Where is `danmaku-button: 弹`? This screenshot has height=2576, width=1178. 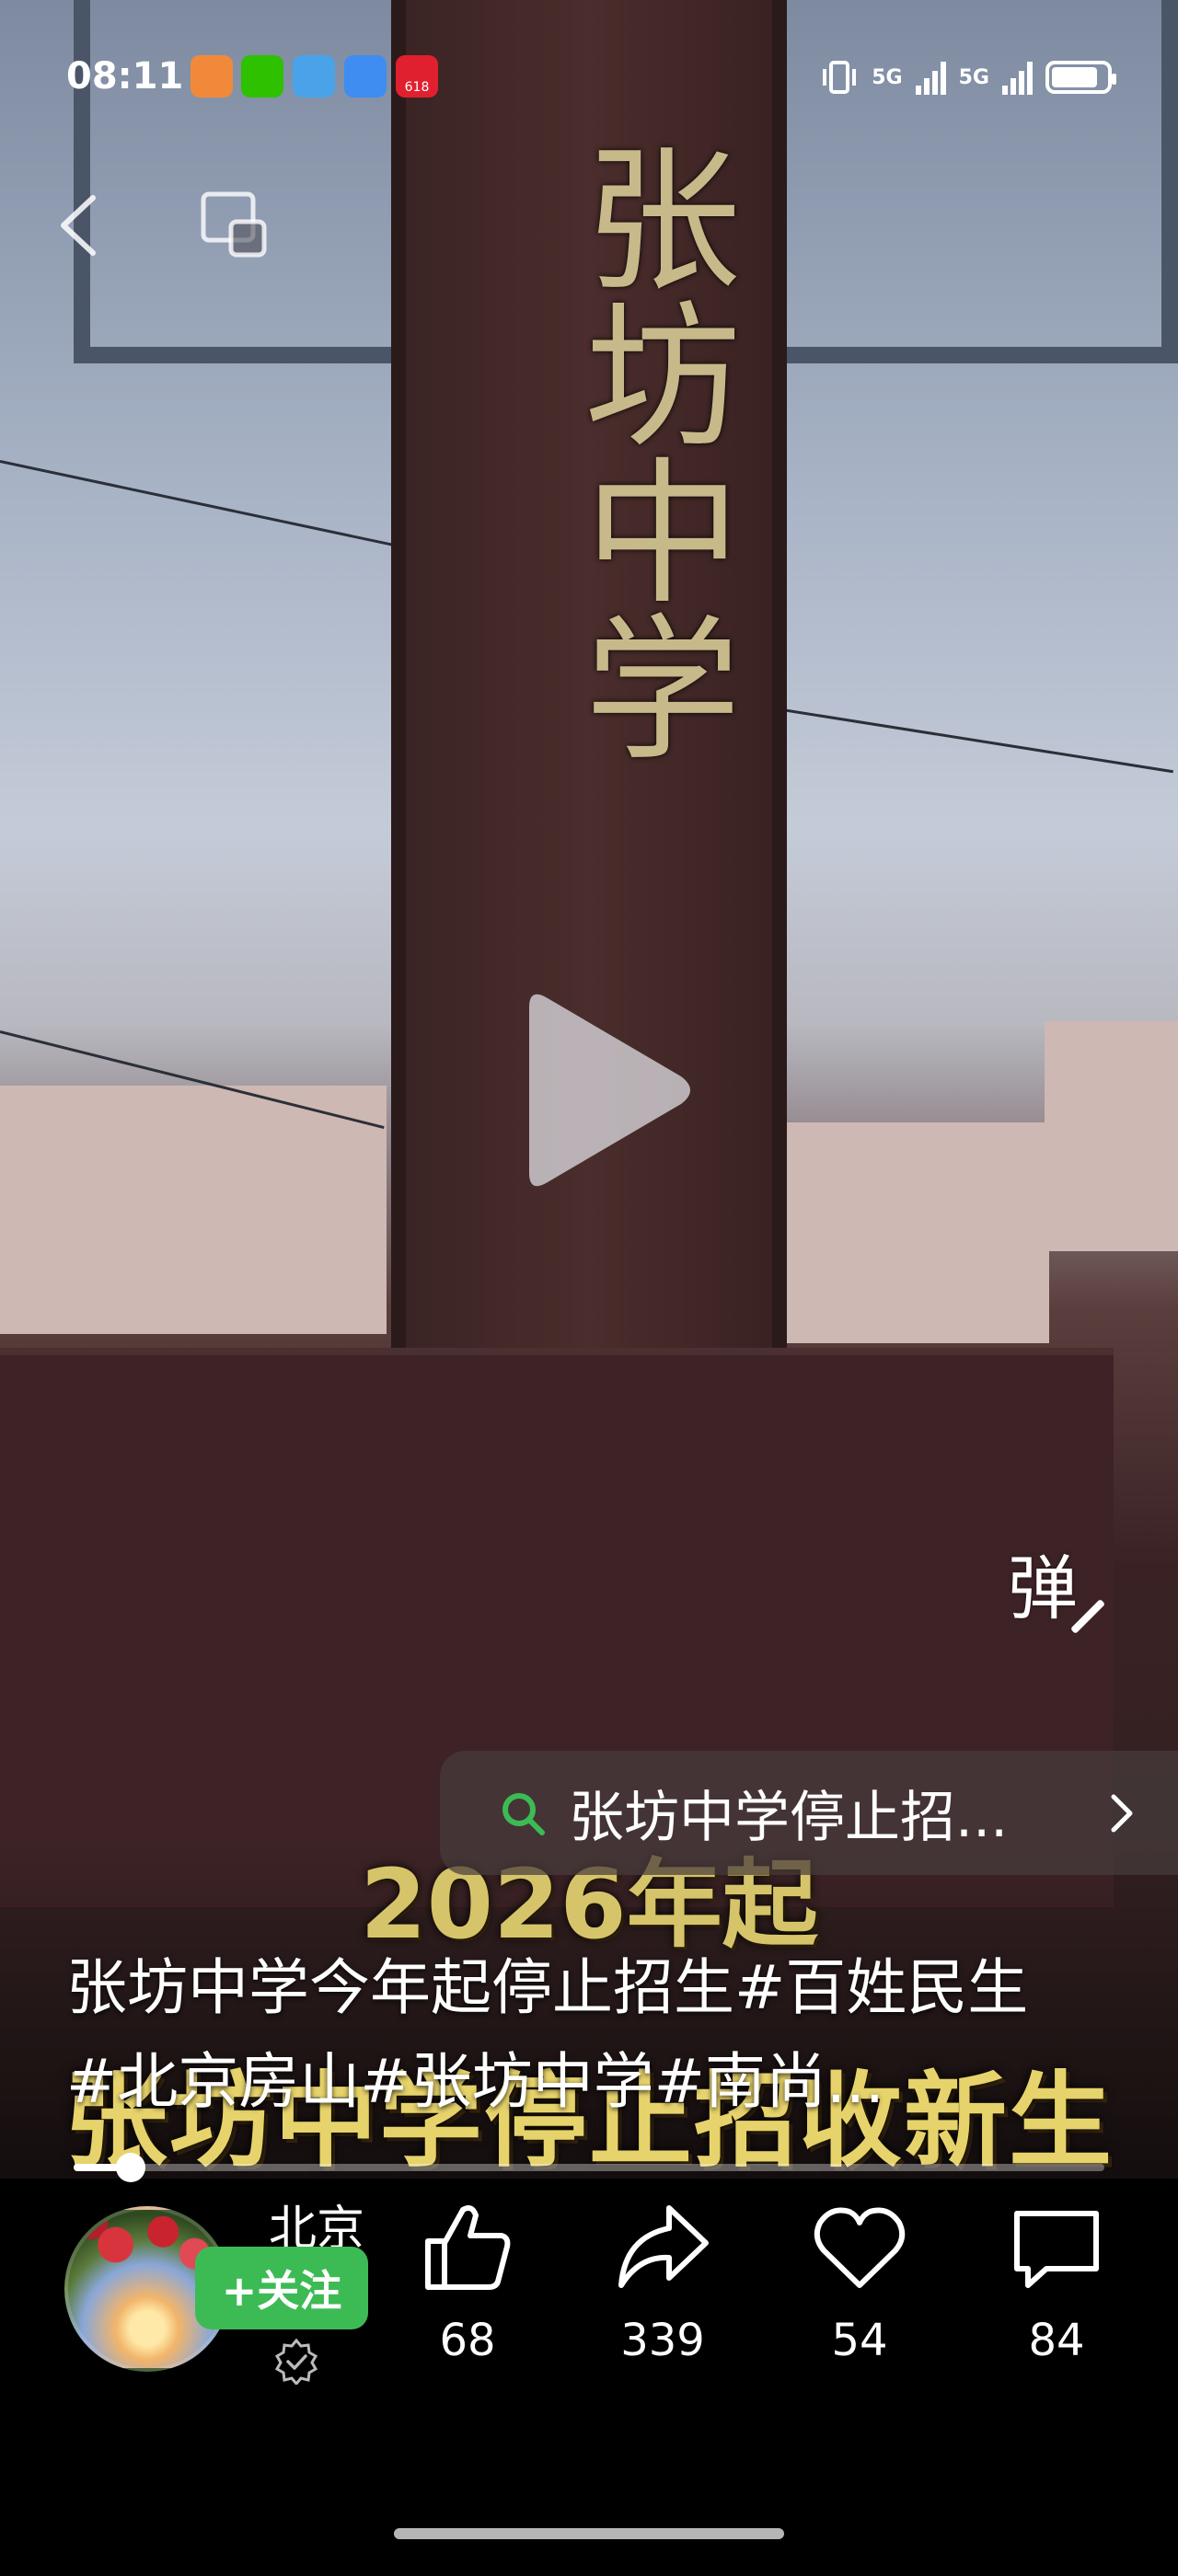
danmaku-button: 弹 is located at coordinates (1058, 1583).